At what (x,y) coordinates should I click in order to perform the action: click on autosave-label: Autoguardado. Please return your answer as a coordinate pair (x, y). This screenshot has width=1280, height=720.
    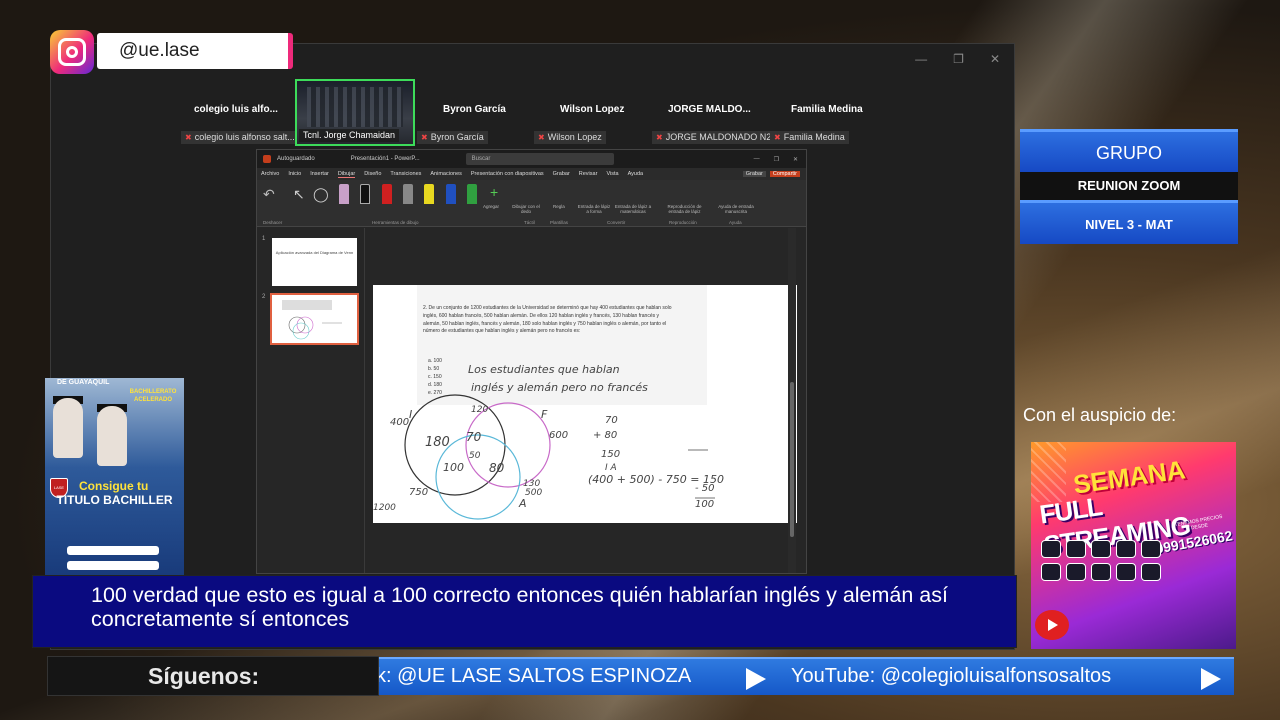
    Looking at the image, I should click on (296, 159).